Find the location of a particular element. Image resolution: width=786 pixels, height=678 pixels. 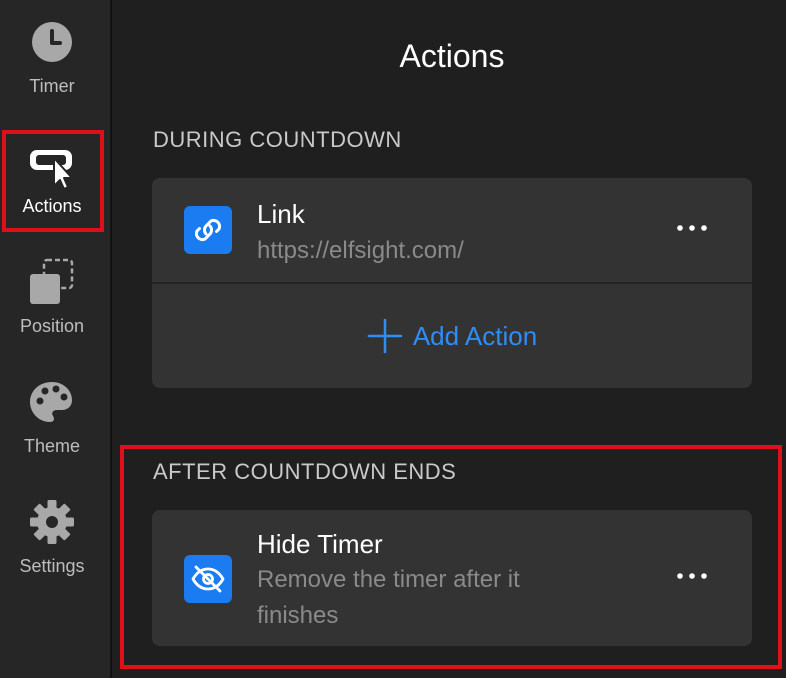

sidebar-item-settings: Settings is located at coordinates (52, 542).